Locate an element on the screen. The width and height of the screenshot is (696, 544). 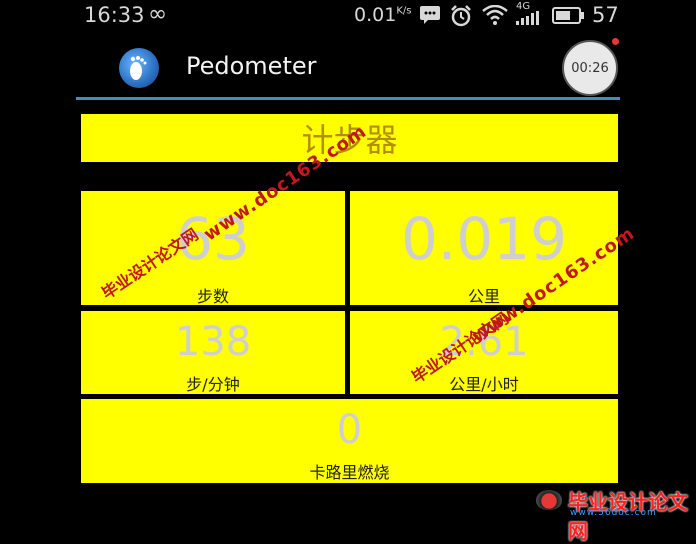
network-speed-unit: K/s is located at coordinates (404, 11).